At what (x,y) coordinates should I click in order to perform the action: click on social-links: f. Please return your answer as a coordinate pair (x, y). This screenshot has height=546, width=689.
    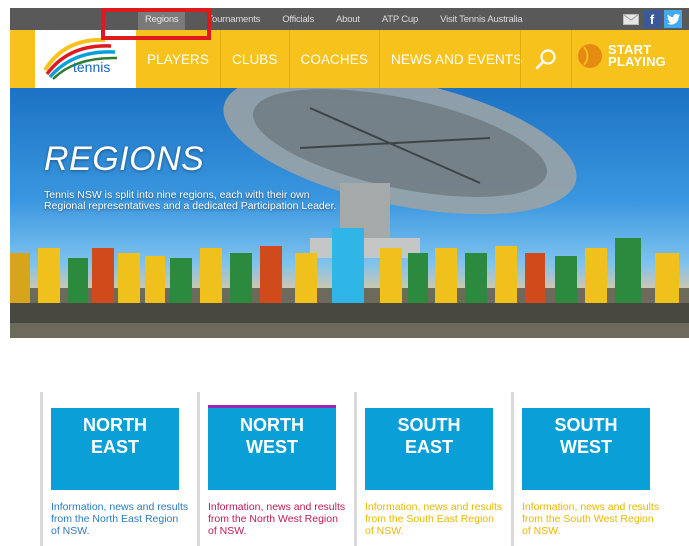
    Looking at the image, I should click on (652, 19).